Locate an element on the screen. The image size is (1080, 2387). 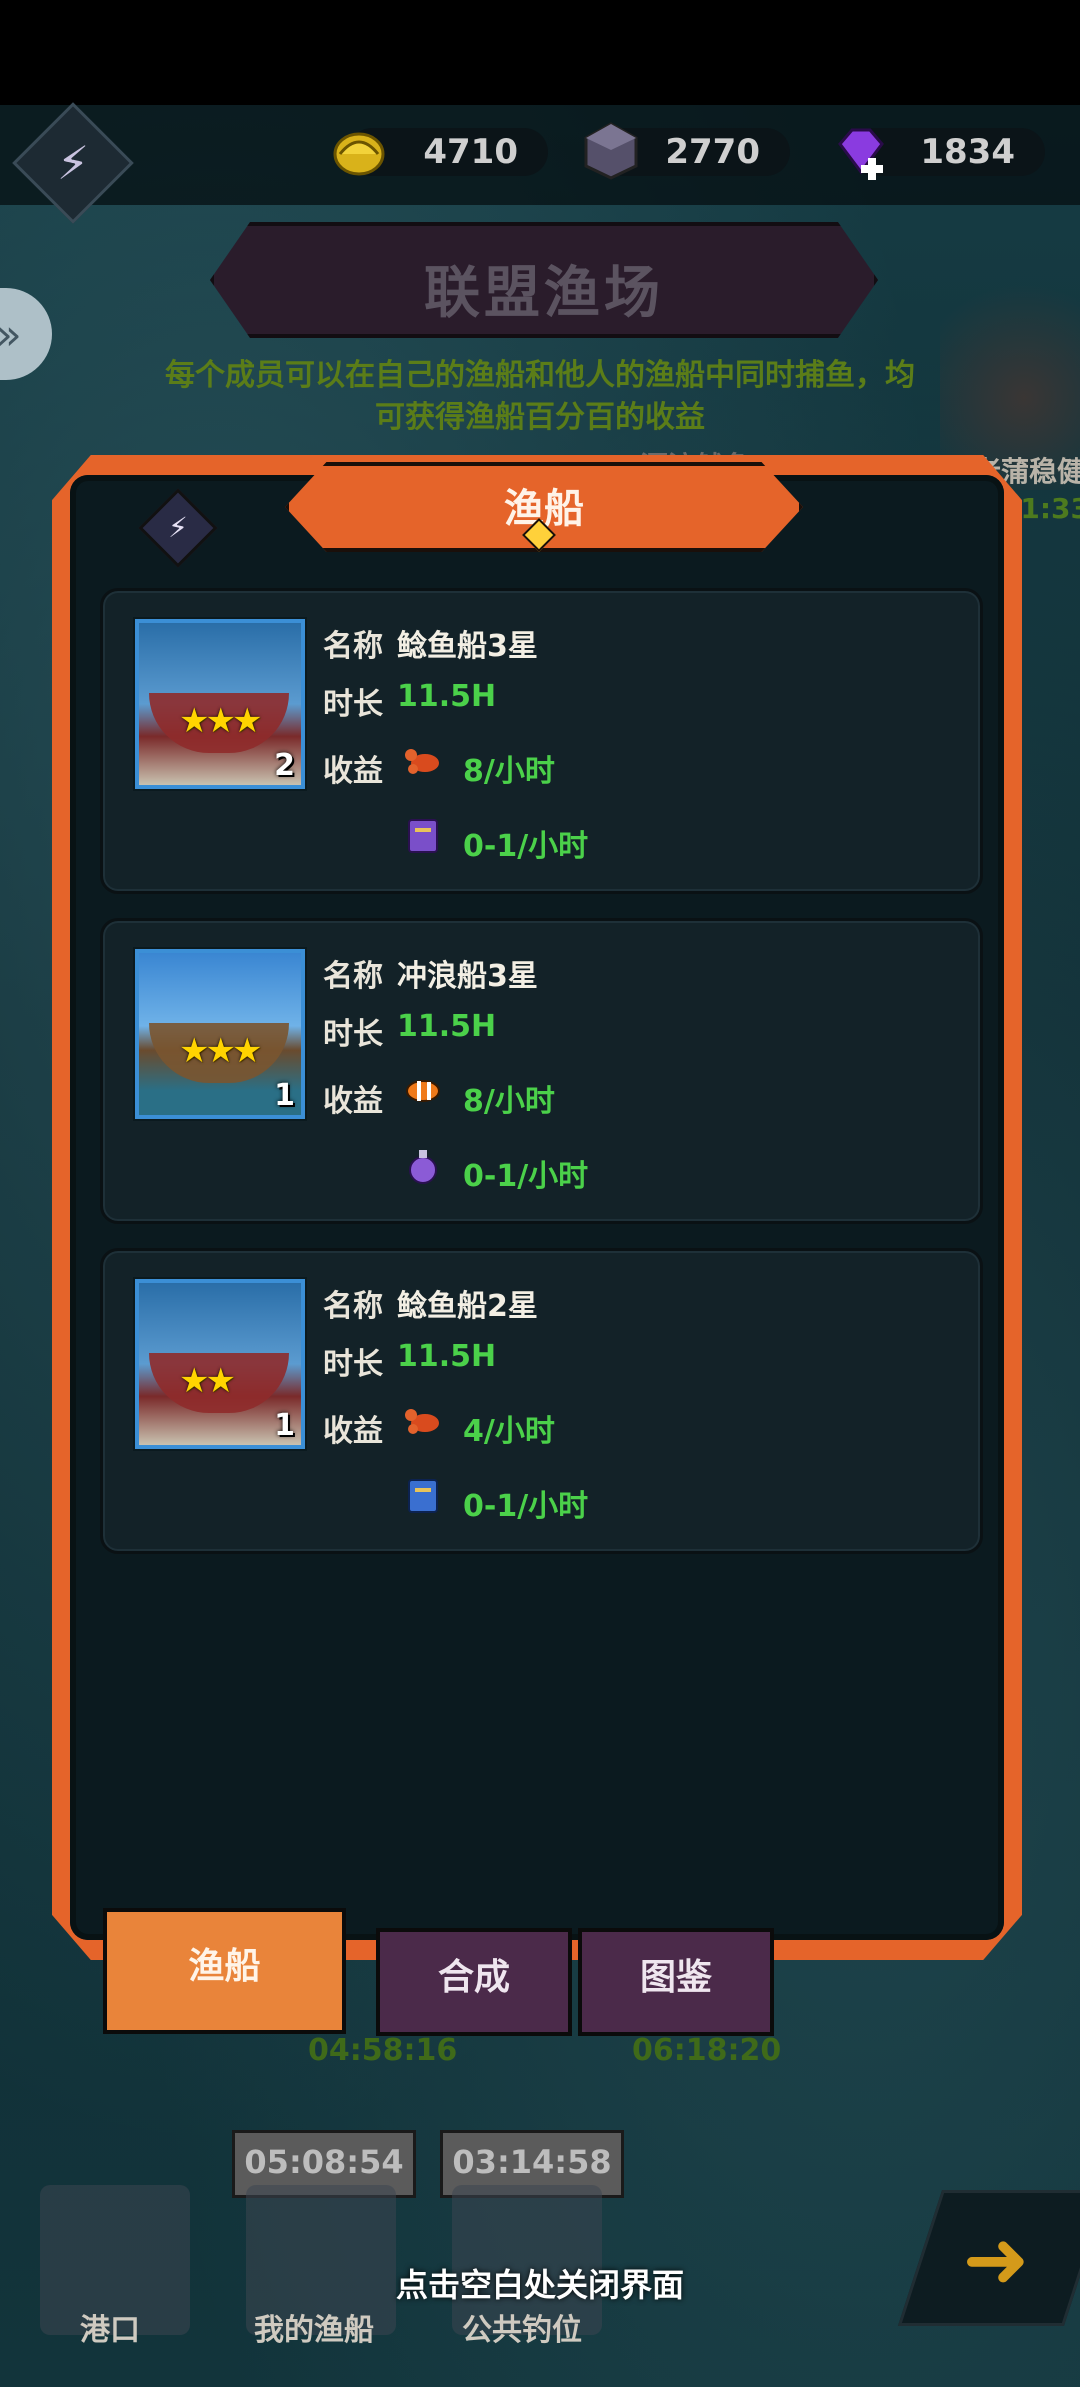
boat-thumbnail: ★★★ 1 is located at coordinates (220, 1034).